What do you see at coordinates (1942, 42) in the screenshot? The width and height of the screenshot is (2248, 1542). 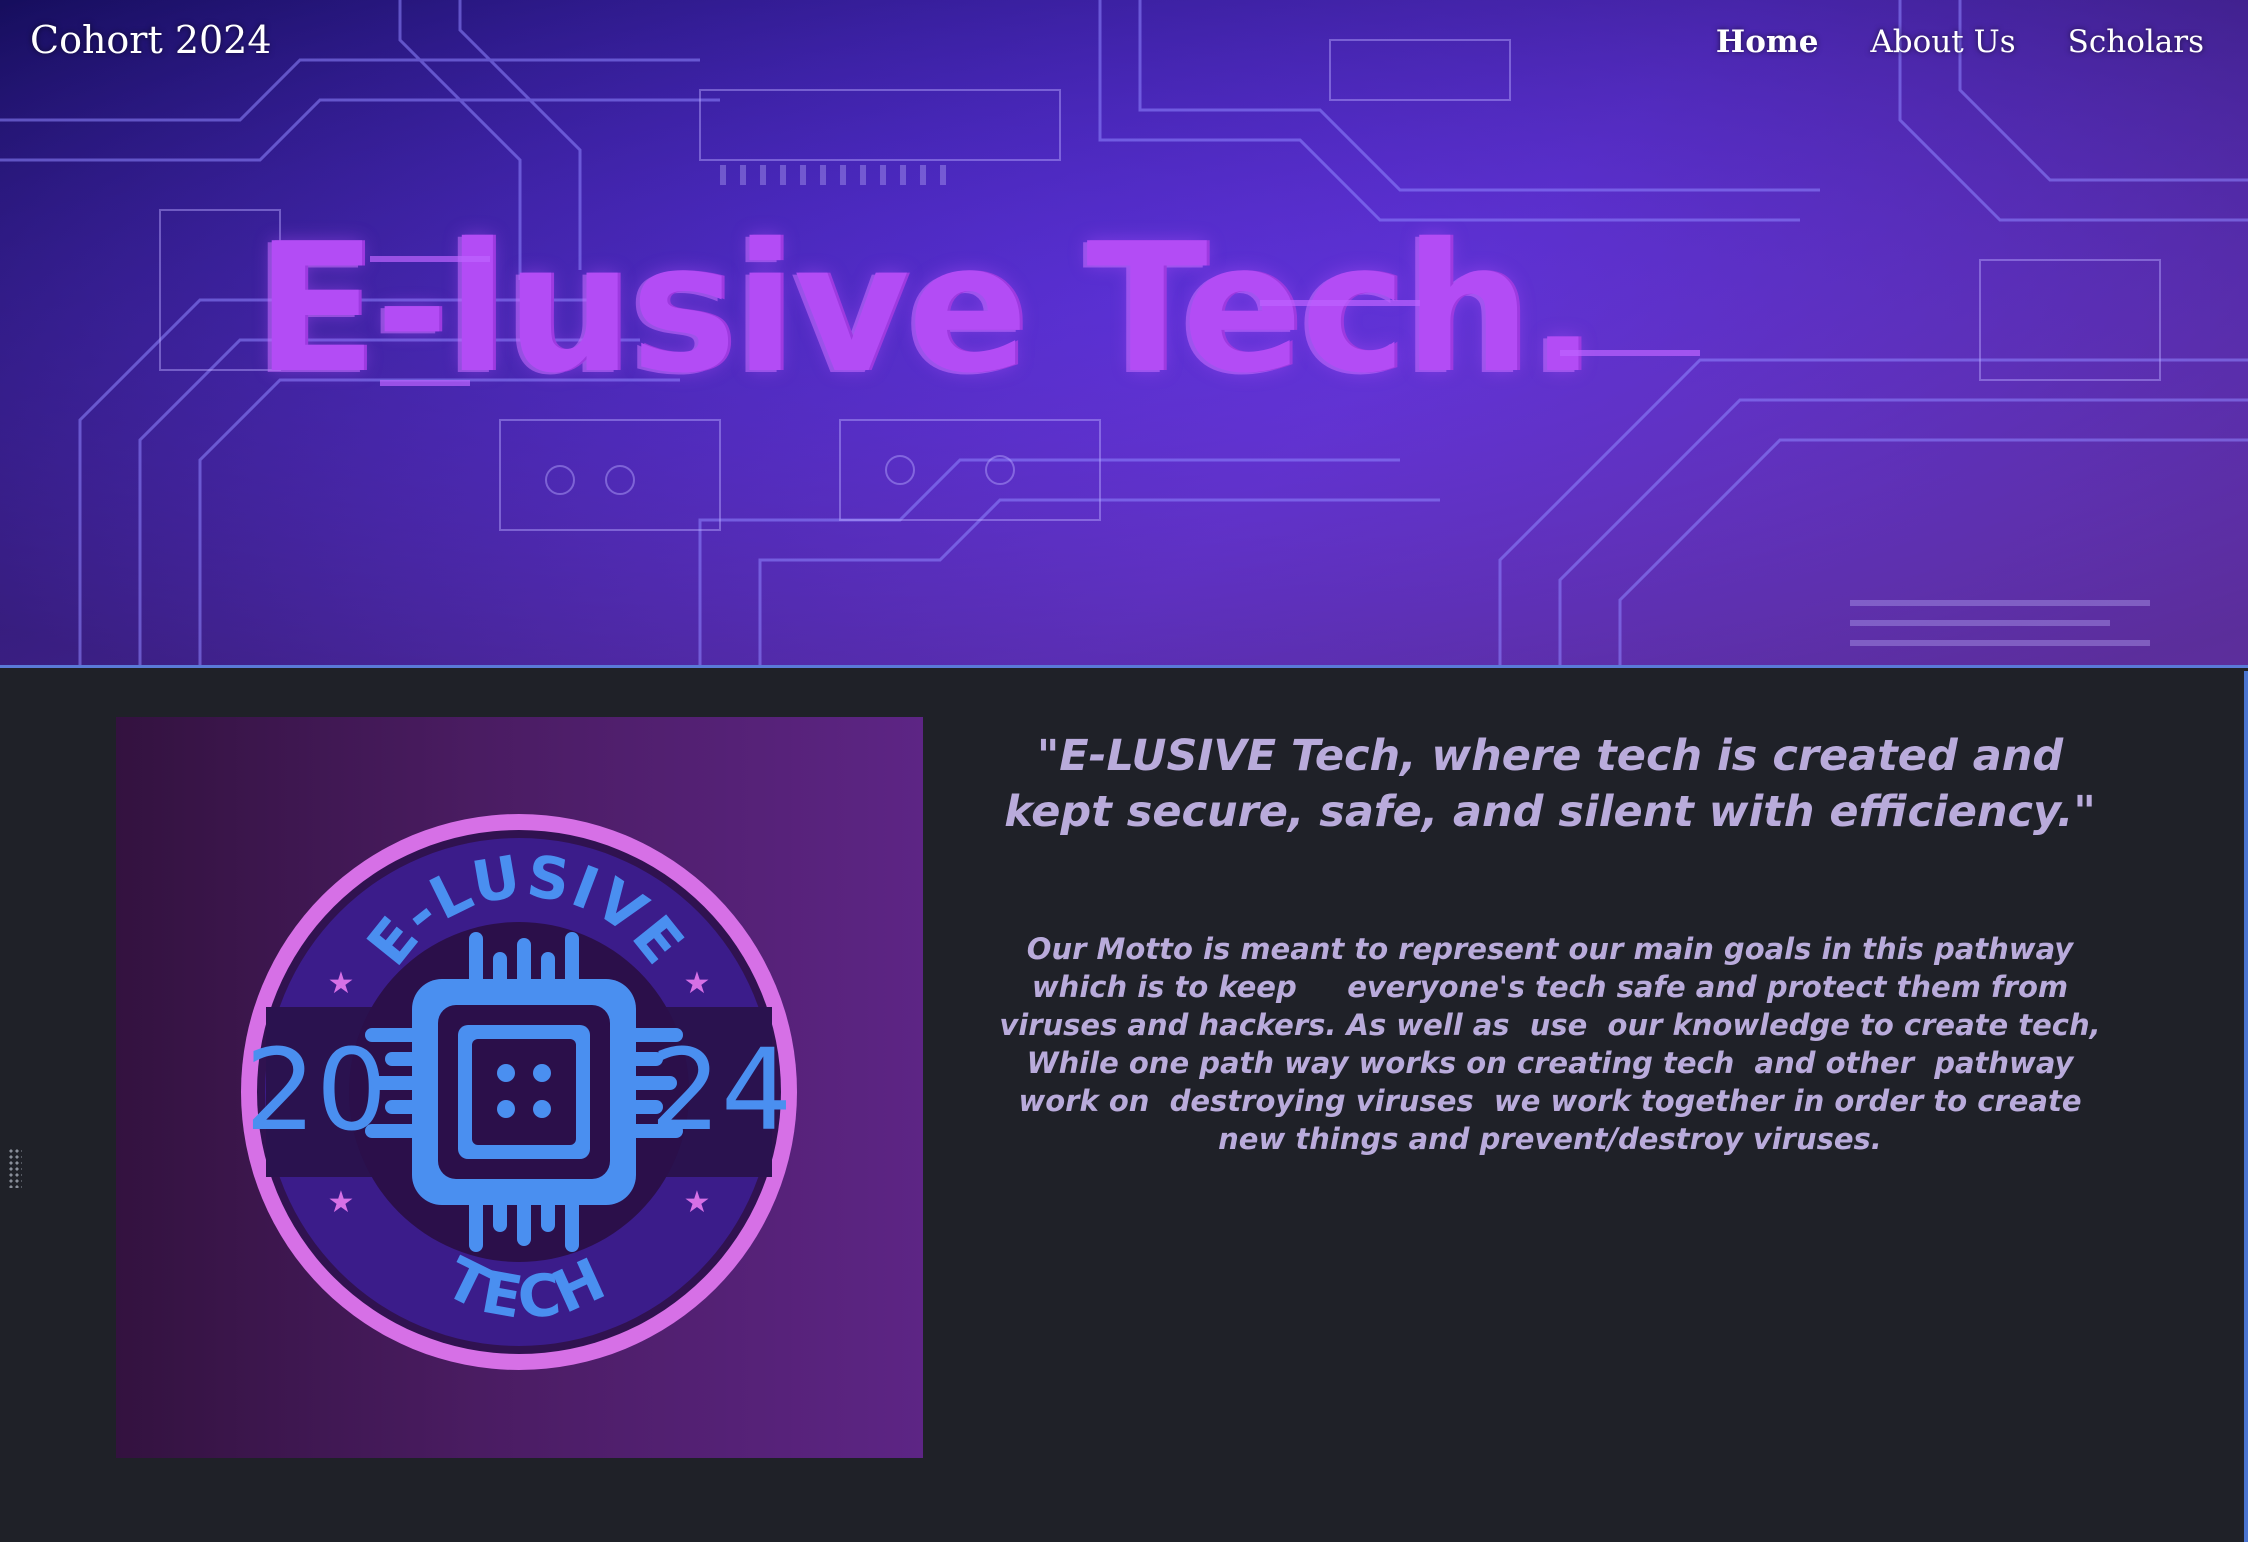 I see `nav-about-us-link: About Us` at bounding box center [1942, 42].